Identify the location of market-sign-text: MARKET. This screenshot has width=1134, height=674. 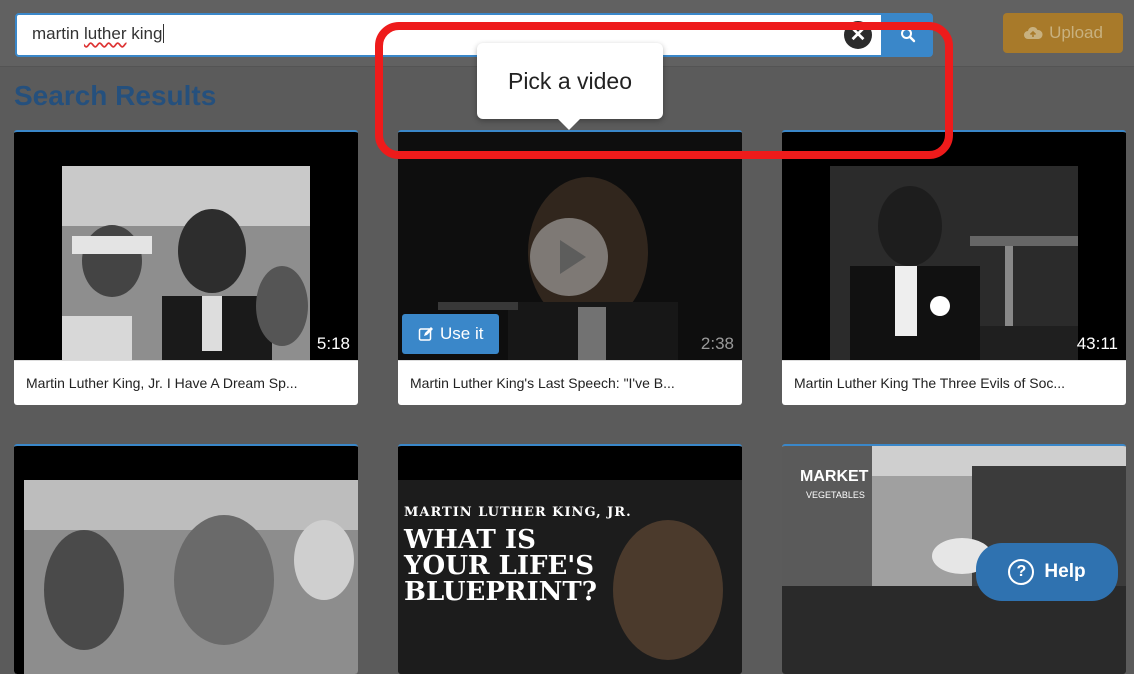
(834, 476).